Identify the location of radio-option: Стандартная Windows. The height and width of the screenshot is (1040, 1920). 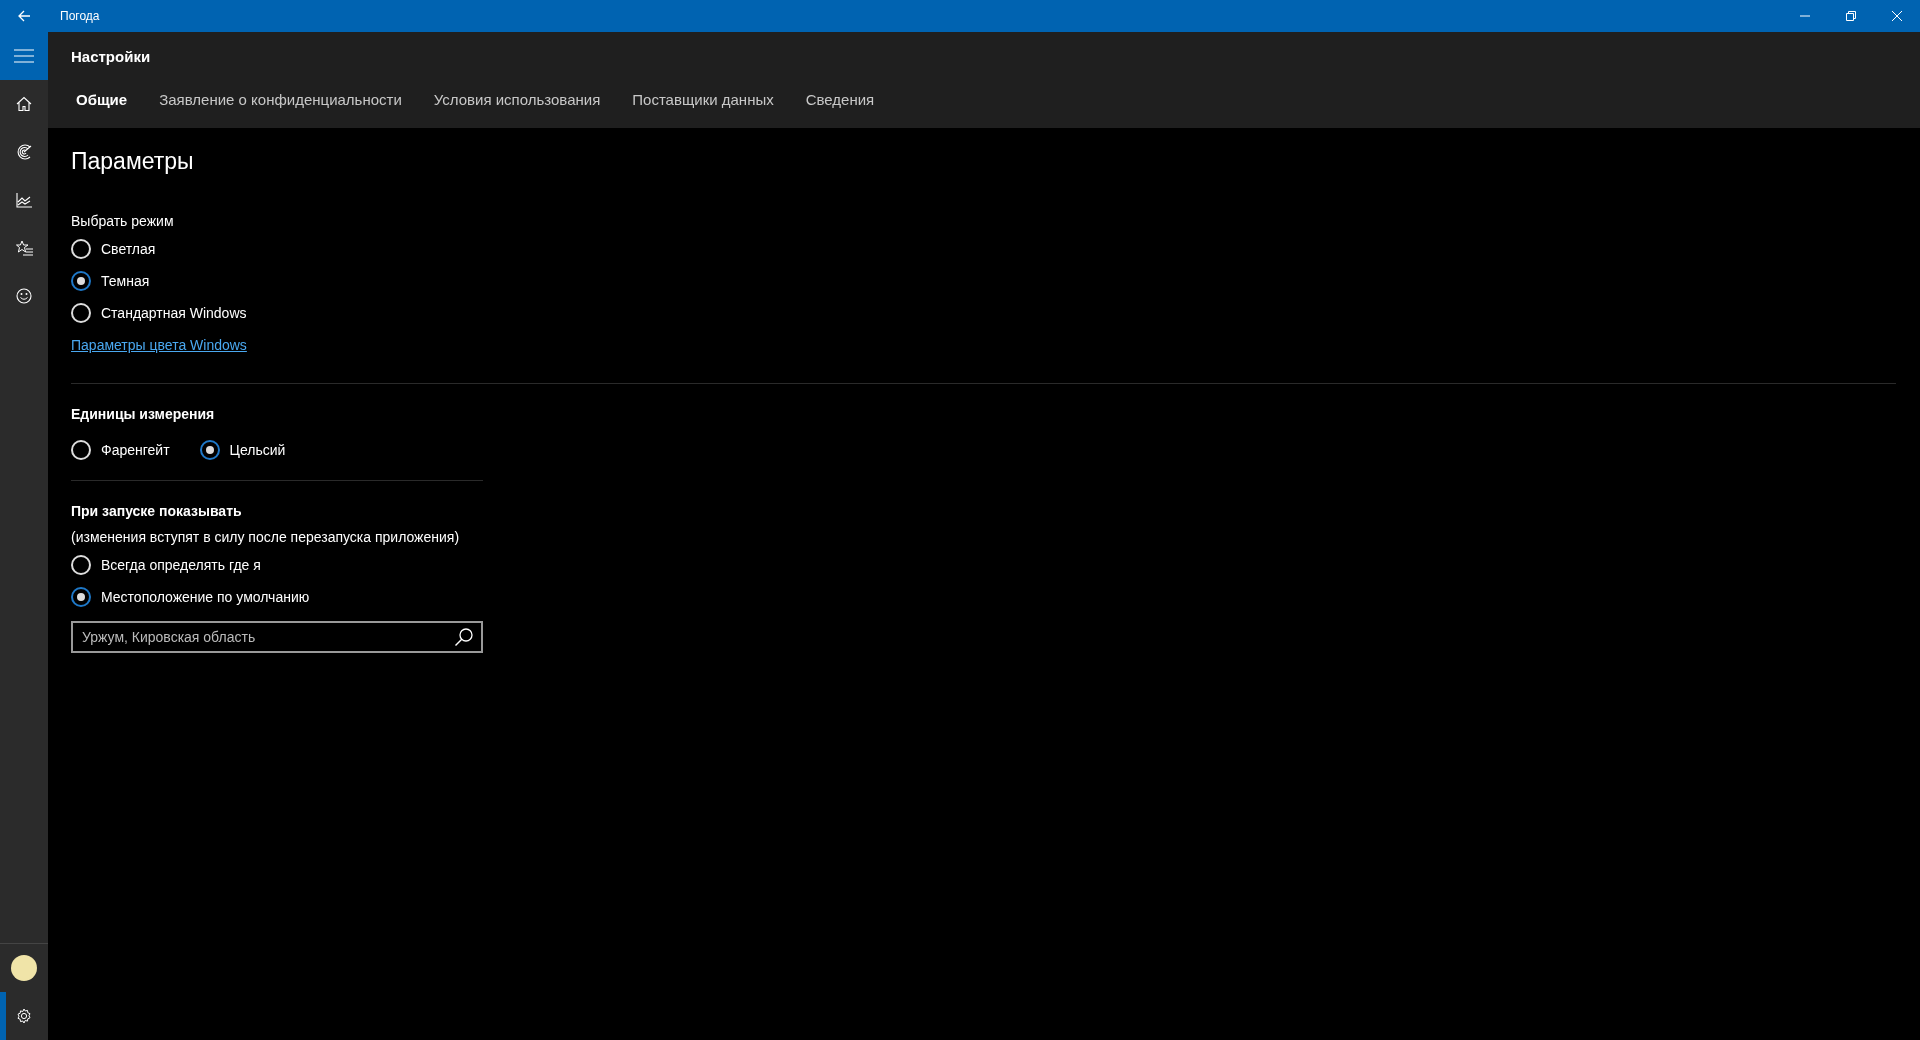
(159, 313).